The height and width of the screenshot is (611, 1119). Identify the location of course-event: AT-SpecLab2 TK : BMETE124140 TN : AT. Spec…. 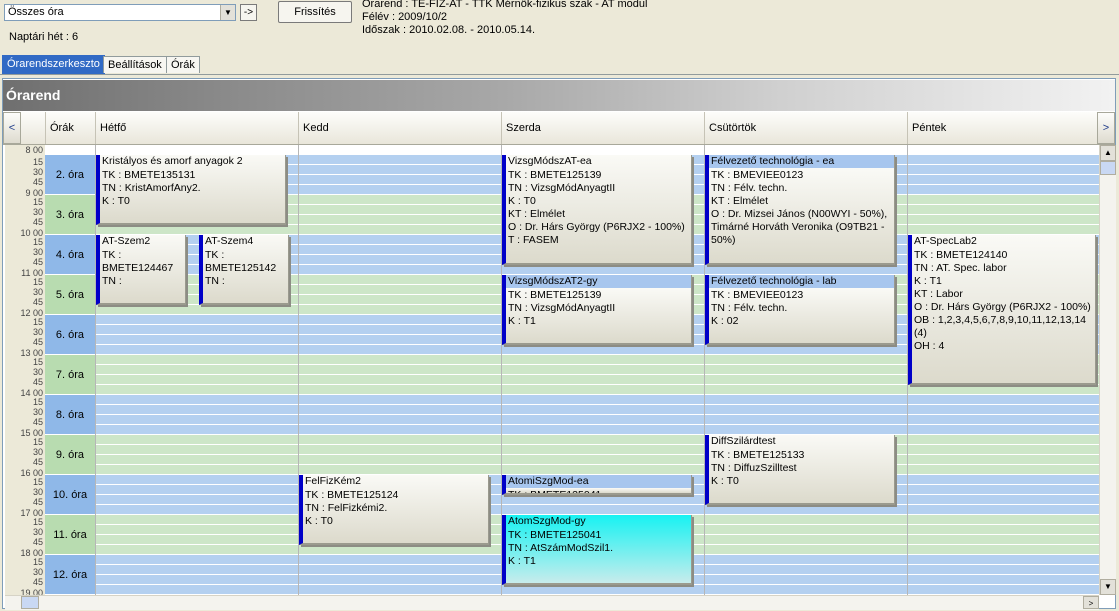
(1002, 310).